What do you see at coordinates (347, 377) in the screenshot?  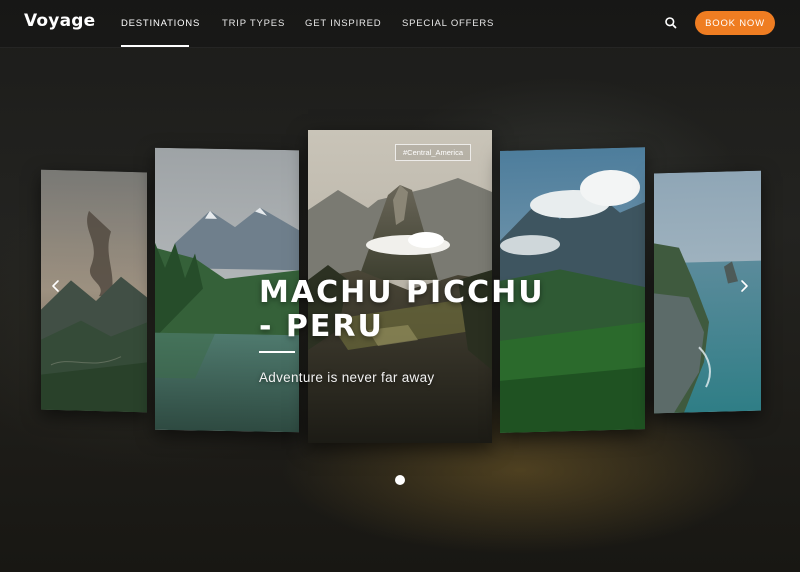 I see `hero-subtitle: Adventure is never far away` at bounding box center [347, 377].